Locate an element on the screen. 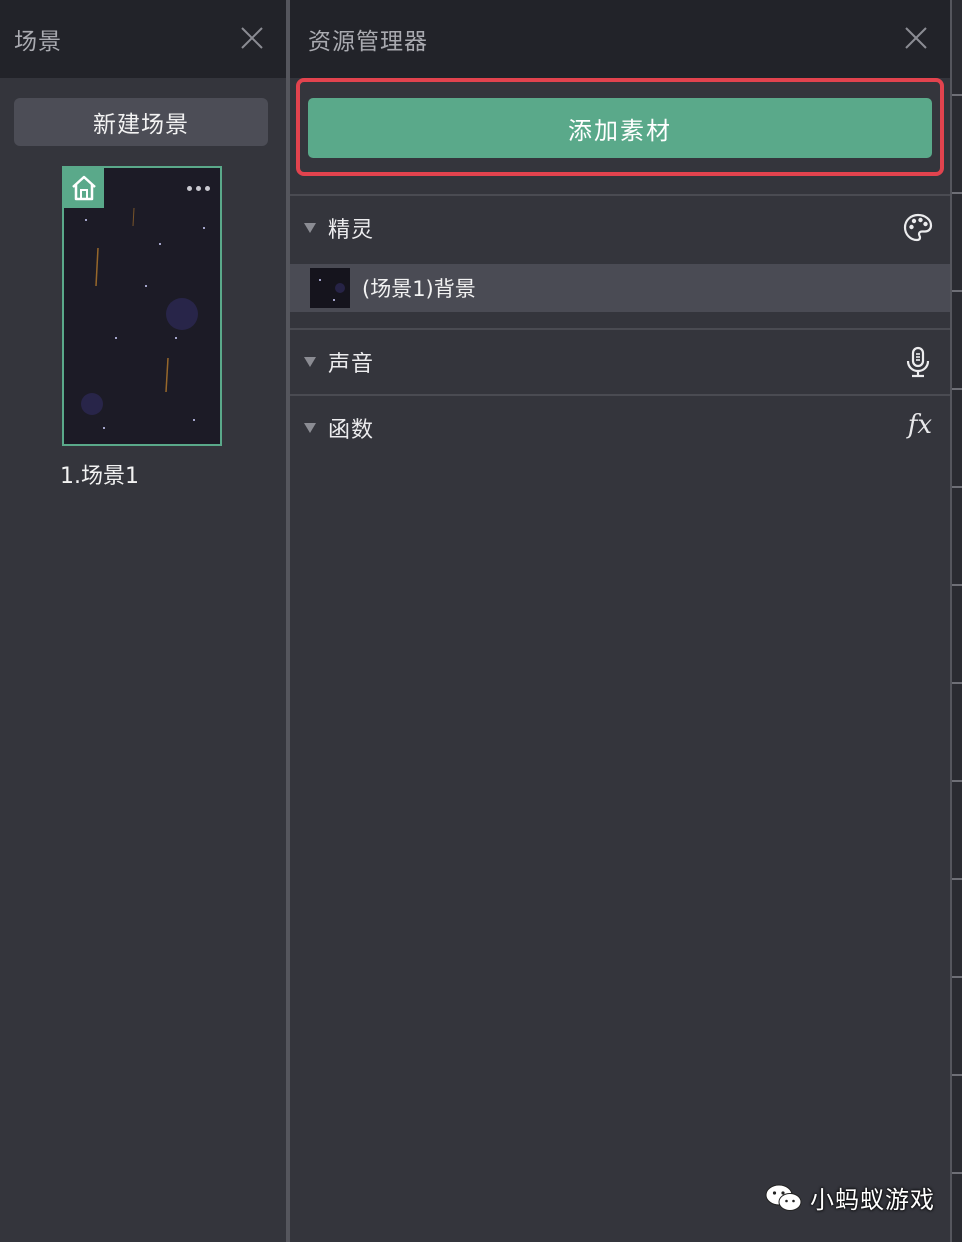 The height and width of the screenshot is (1242, 962). sprite-thumbnail is located at coordinates (330, 288).